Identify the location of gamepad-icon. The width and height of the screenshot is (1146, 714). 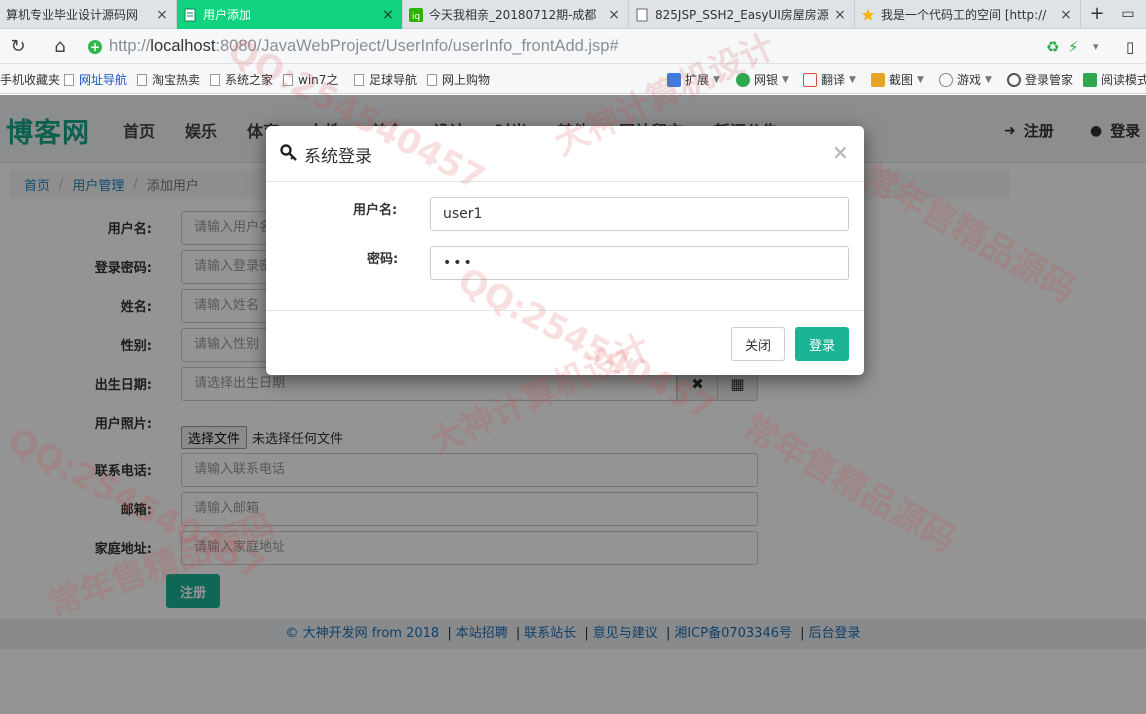
(946, 79).